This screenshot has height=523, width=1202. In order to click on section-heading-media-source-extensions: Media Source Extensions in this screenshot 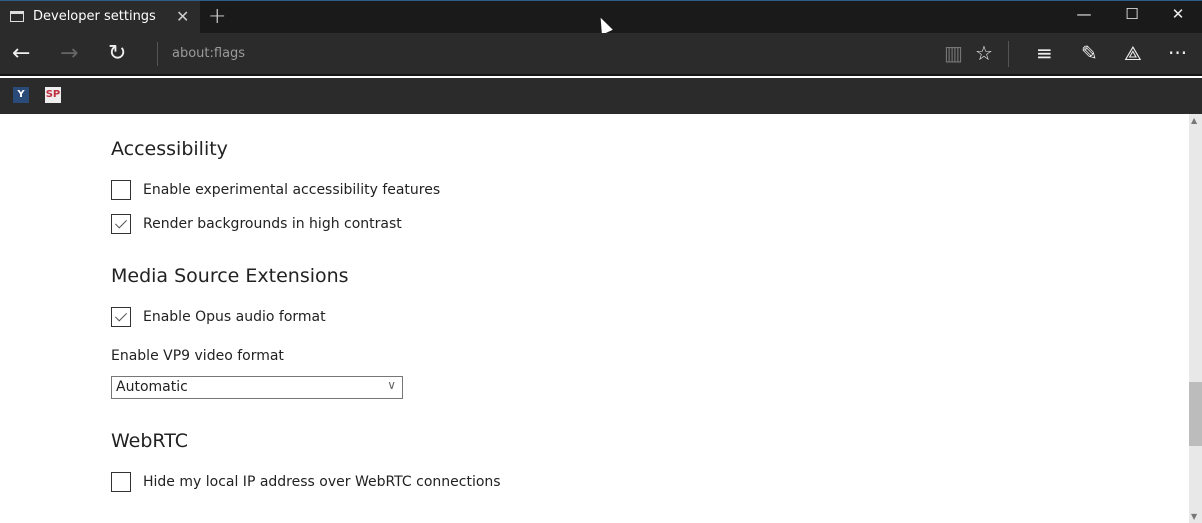, I will do `click(230, 276)`.